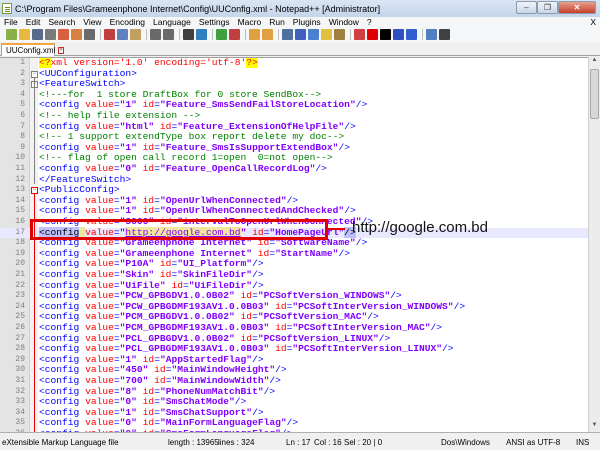 The width and height of the screenshot is (600, 450). I want to click on line-number: 19, so click(20, 253).